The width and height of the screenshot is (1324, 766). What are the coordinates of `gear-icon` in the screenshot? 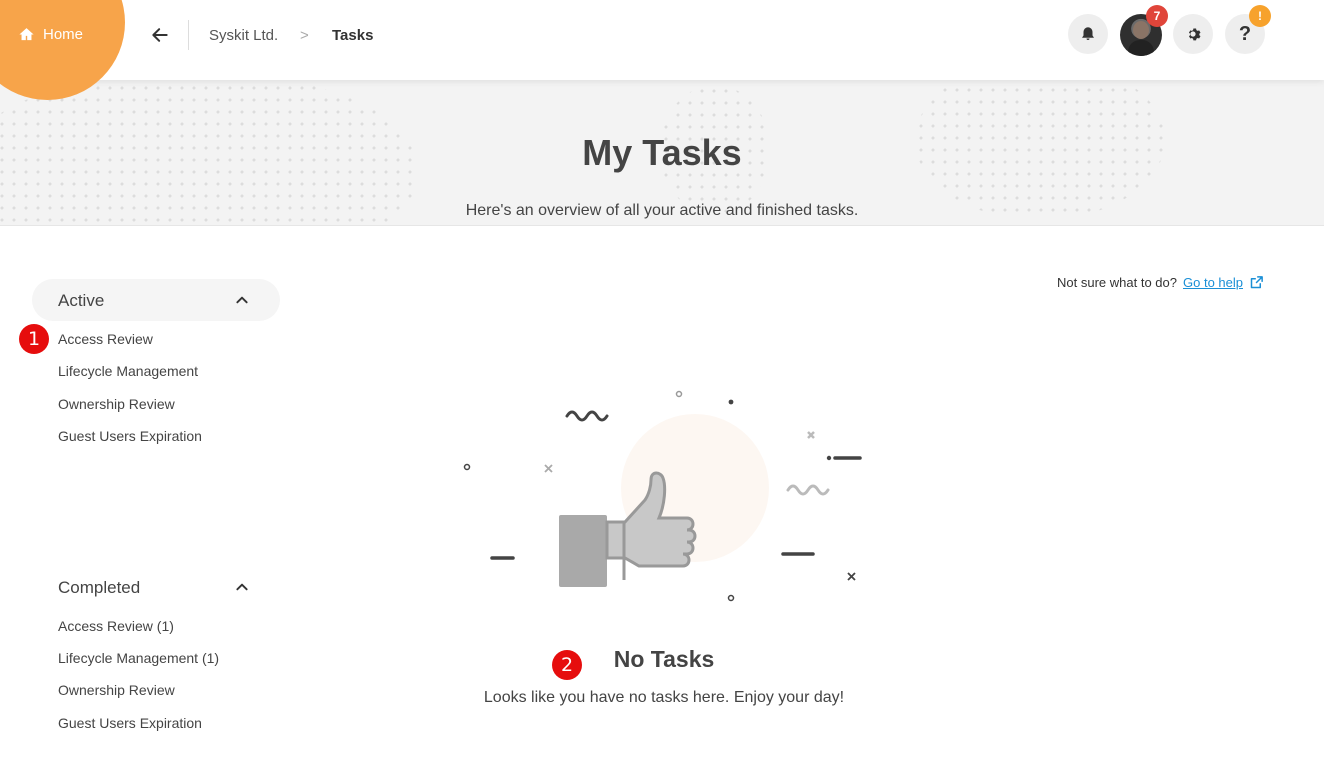 It's located at (1194, 34).